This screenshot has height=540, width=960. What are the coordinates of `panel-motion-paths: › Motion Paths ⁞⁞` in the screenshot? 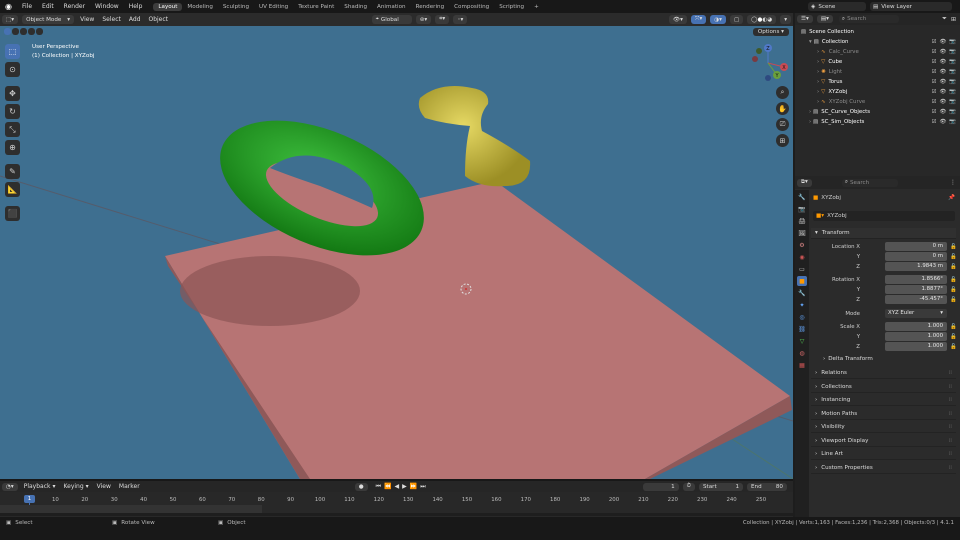 It's located at (883, 414).